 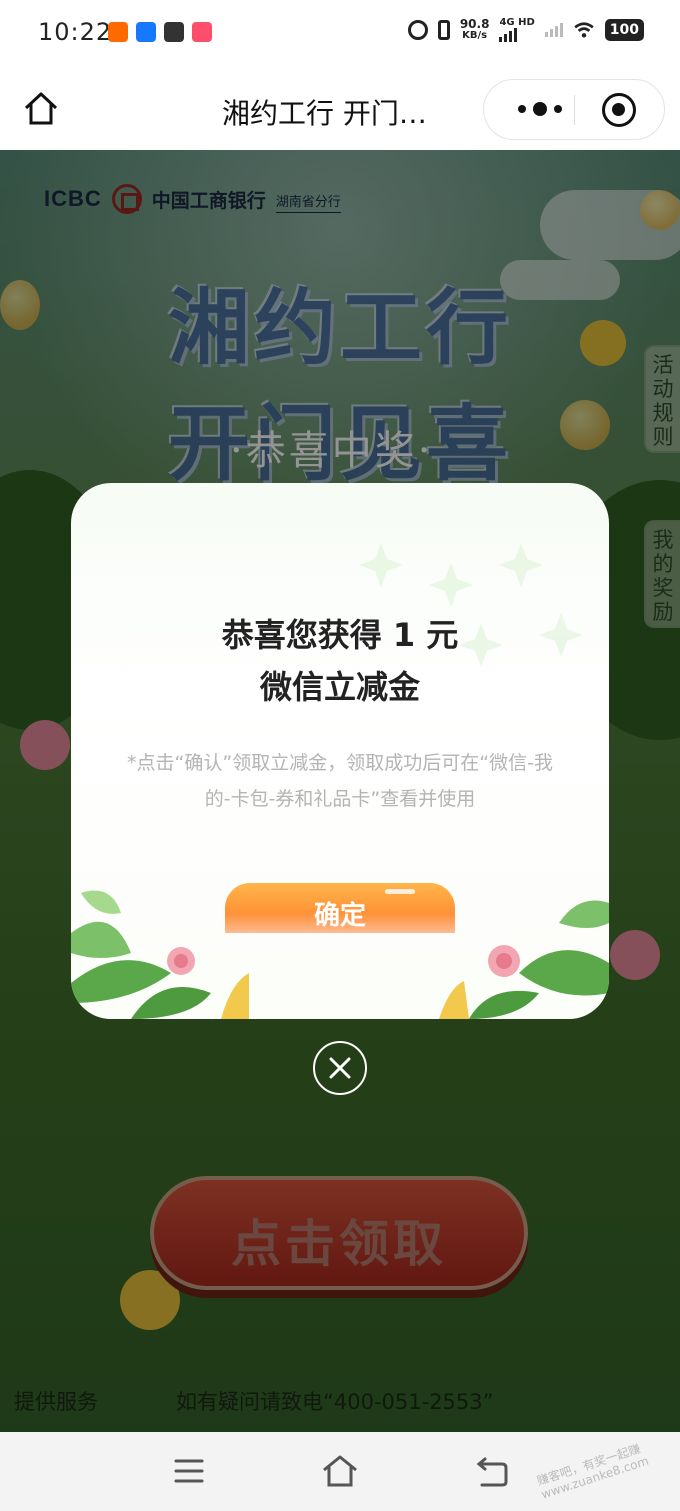 What do you see at coordinates (517, 22) in the screenshot?
I see `network-type: 4G HD` at bounding box center [517, 22].